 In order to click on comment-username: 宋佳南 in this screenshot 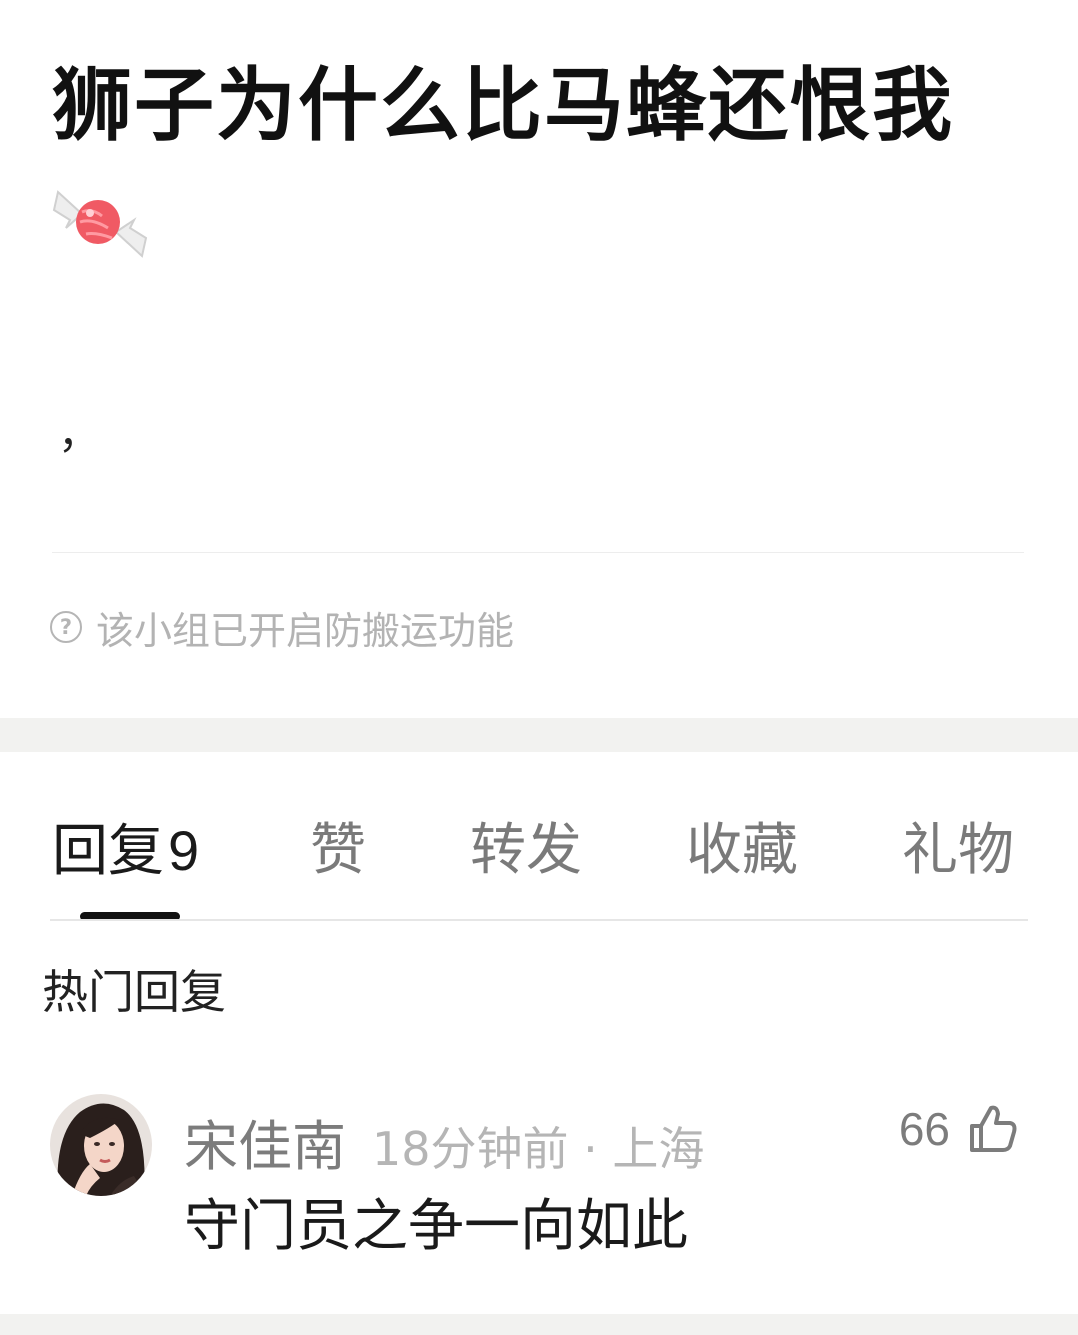, I will do `click(265, 1141)`.